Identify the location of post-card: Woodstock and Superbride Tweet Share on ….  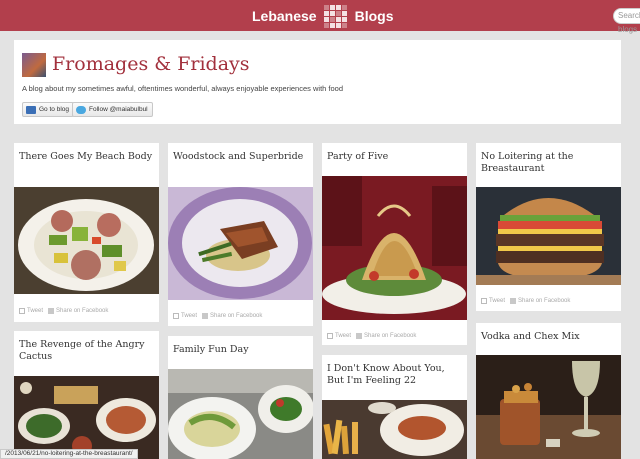
(240, 234).